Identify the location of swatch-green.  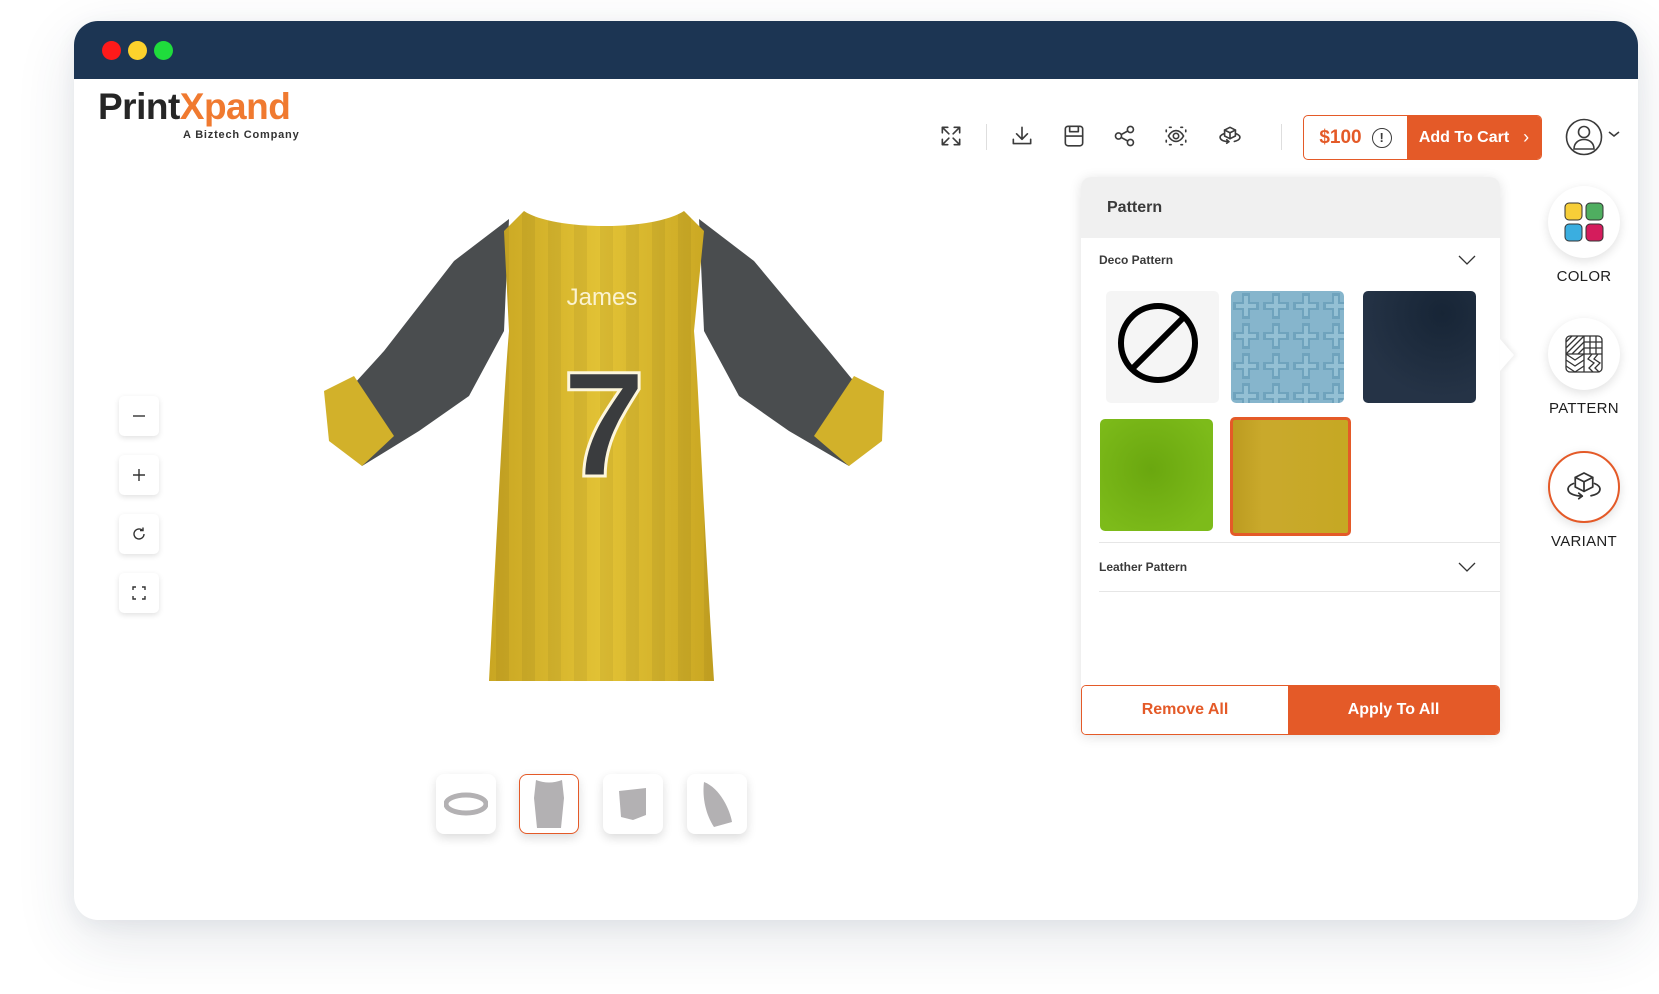
(1156, 475).